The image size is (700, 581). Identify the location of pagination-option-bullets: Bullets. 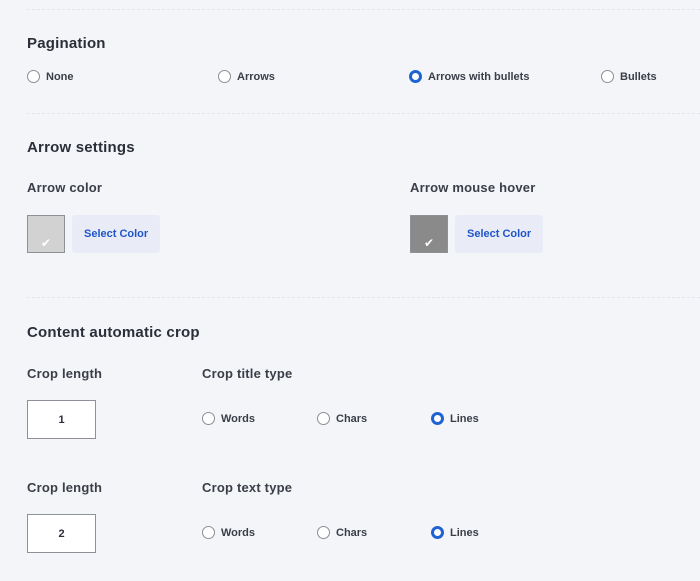
(629, 76).